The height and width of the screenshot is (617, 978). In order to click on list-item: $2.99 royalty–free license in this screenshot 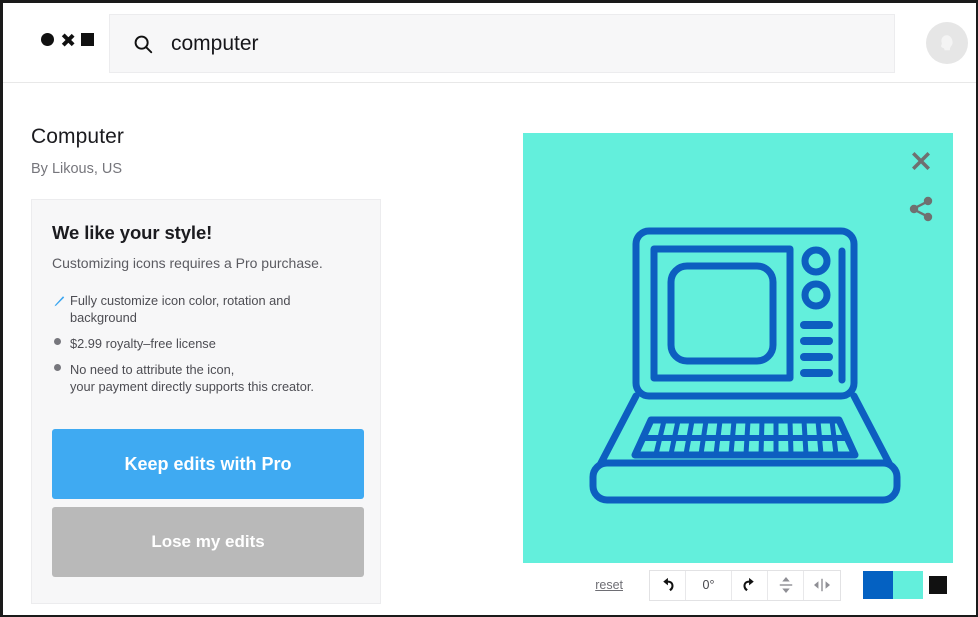, I will do `click(206, 343)`.